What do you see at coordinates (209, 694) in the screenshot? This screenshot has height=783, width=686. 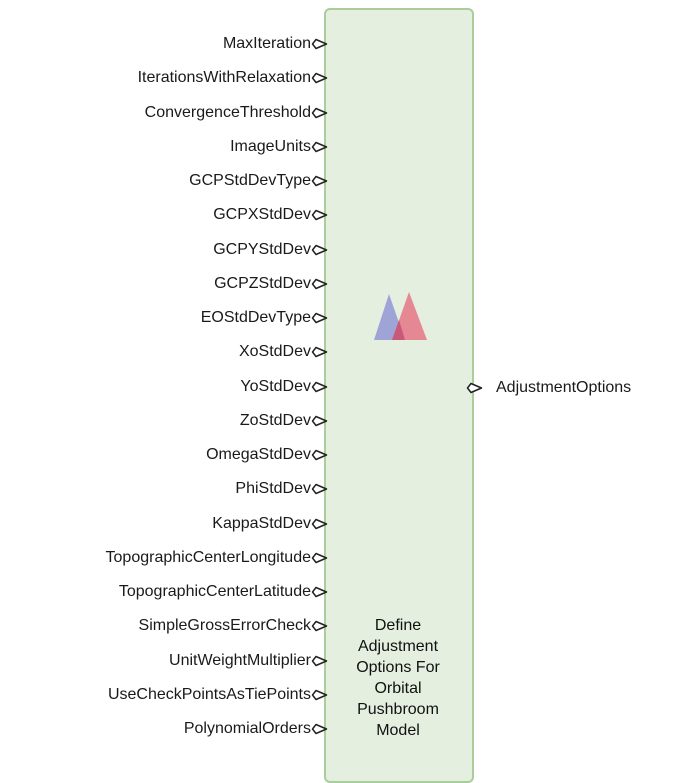 I see `input-port-label: UseCheckPointsAsTiePoints` at bounding box center [209, 694].